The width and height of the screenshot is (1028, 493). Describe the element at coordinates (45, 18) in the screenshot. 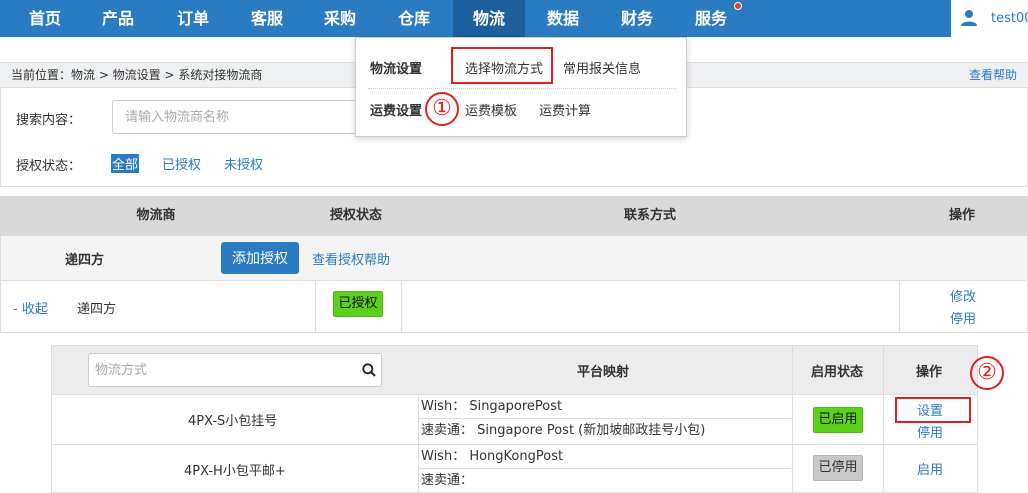

I see `nav-home: 首页` at that location.